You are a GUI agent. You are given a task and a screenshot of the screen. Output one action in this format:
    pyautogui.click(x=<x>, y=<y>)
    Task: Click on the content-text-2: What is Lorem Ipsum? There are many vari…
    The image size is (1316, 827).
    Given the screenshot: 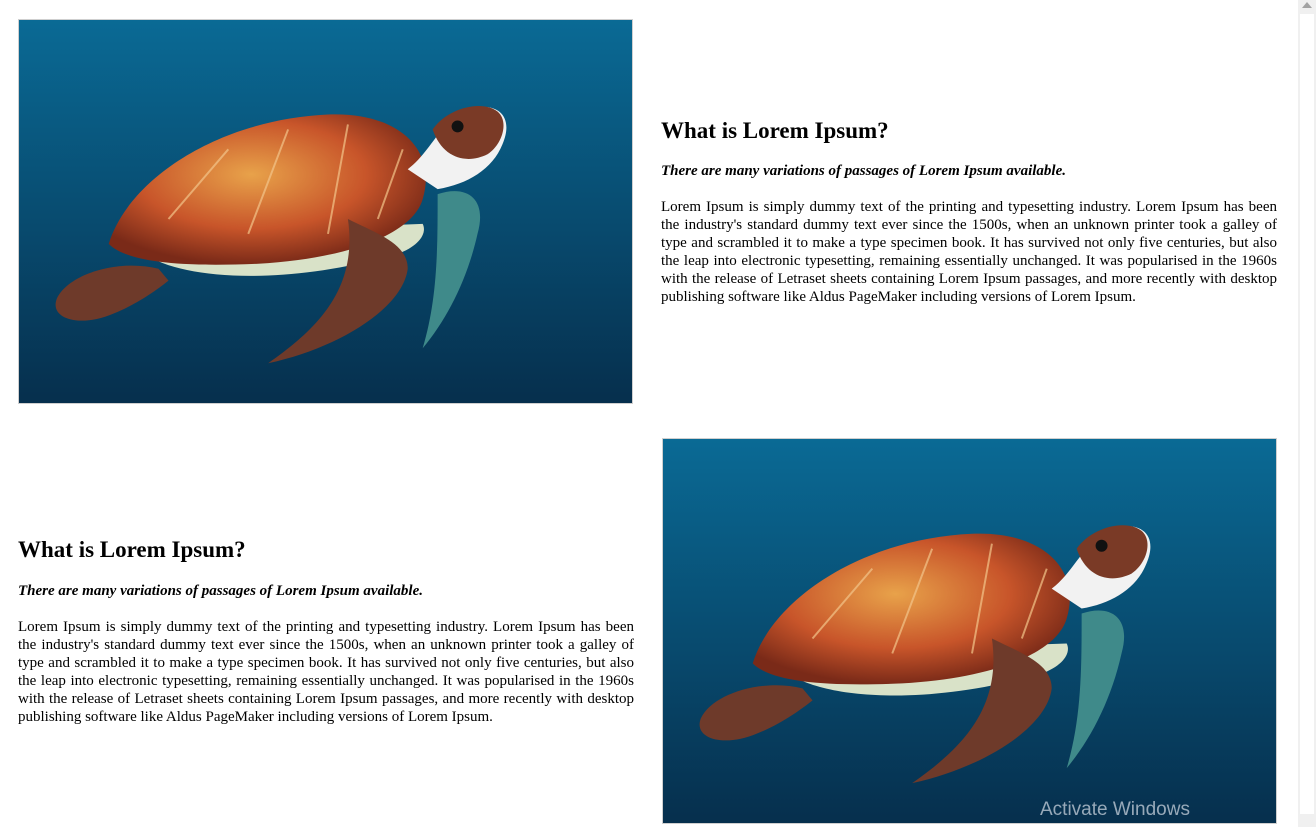 What is the action you would take?
    pyautogui.click(x=326, y=631)
    